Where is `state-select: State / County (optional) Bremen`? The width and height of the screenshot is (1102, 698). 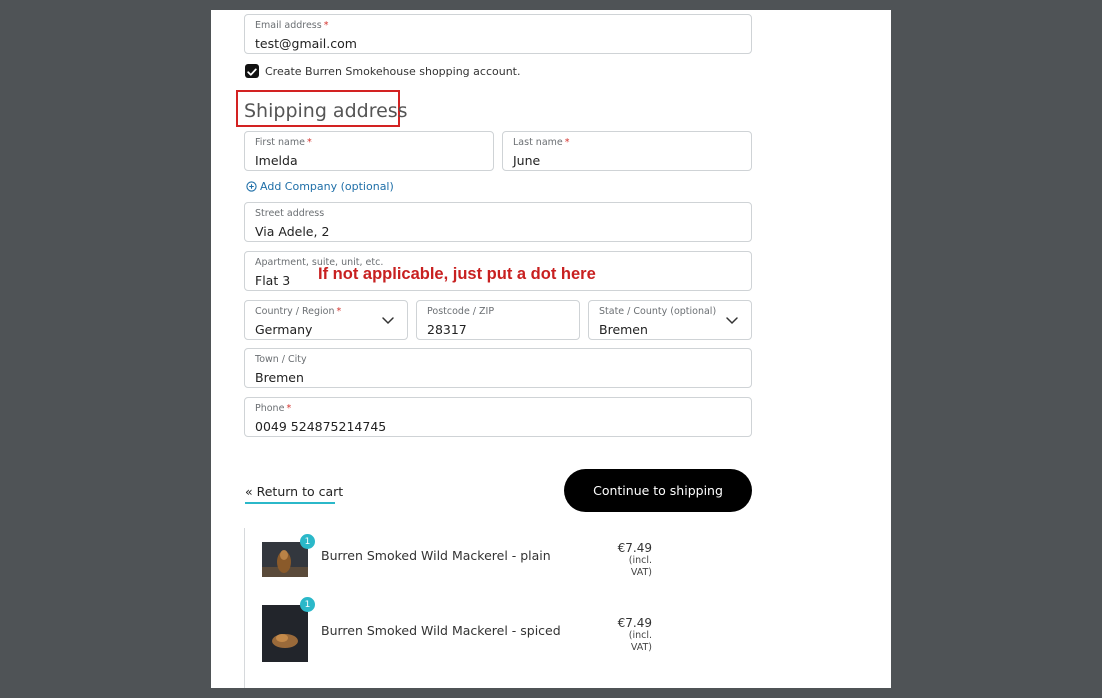 state-select: State / County (optional) Bremen is located at coordinates (670, 320).